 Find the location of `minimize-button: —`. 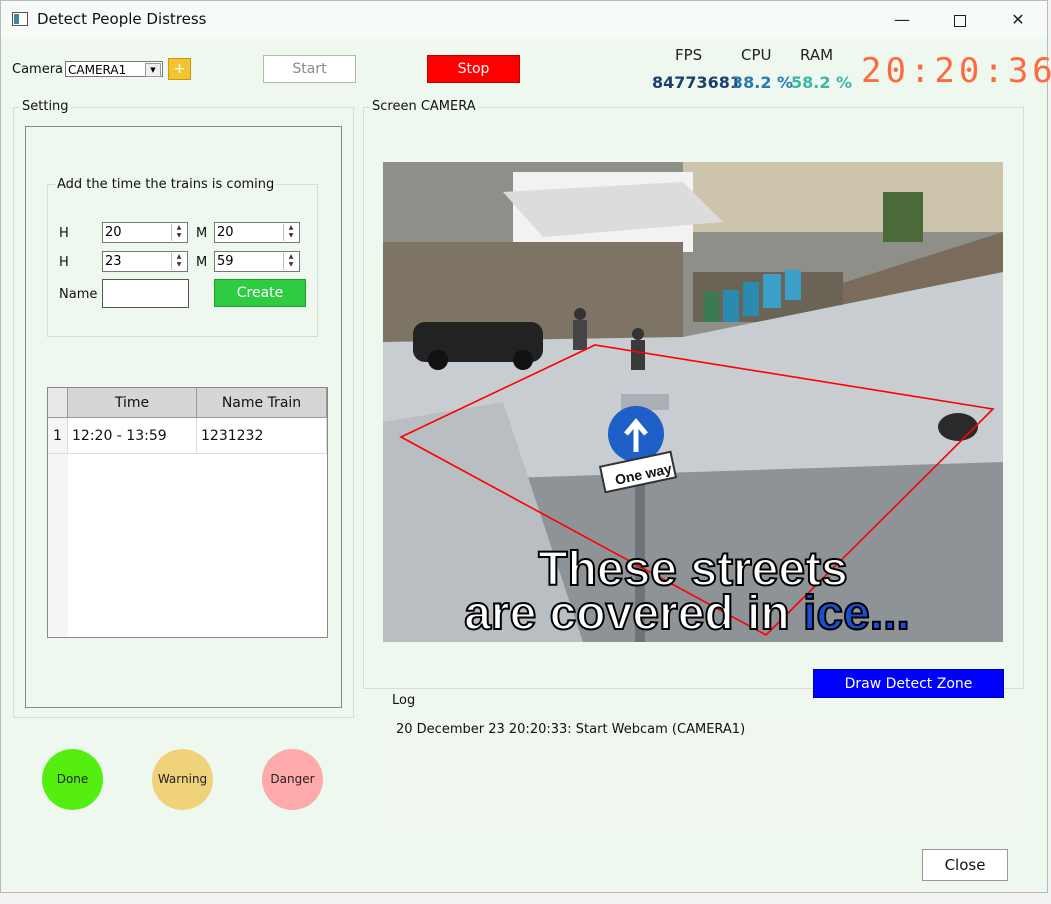

minimize-button: — is located at coordinates (902, 20).